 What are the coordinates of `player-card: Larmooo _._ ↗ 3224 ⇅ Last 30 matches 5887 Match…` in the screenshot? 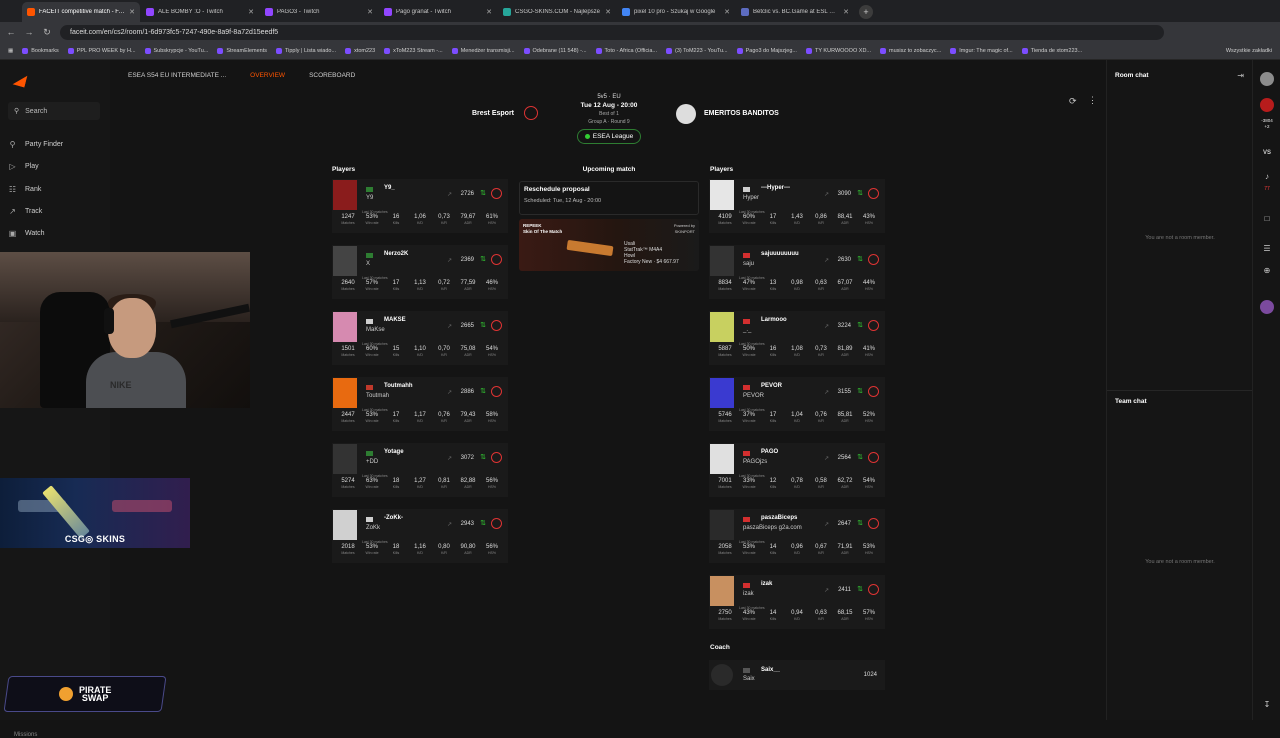 It's located at (797, 338).